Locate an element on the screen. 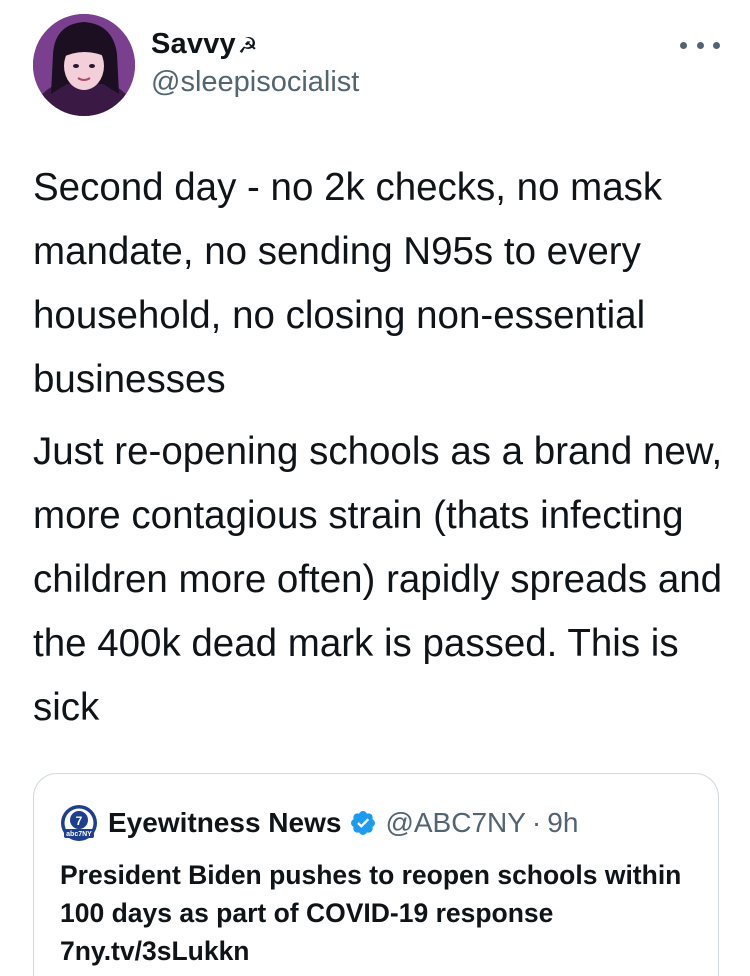  user-avatar is located at coordinates (84, 65).